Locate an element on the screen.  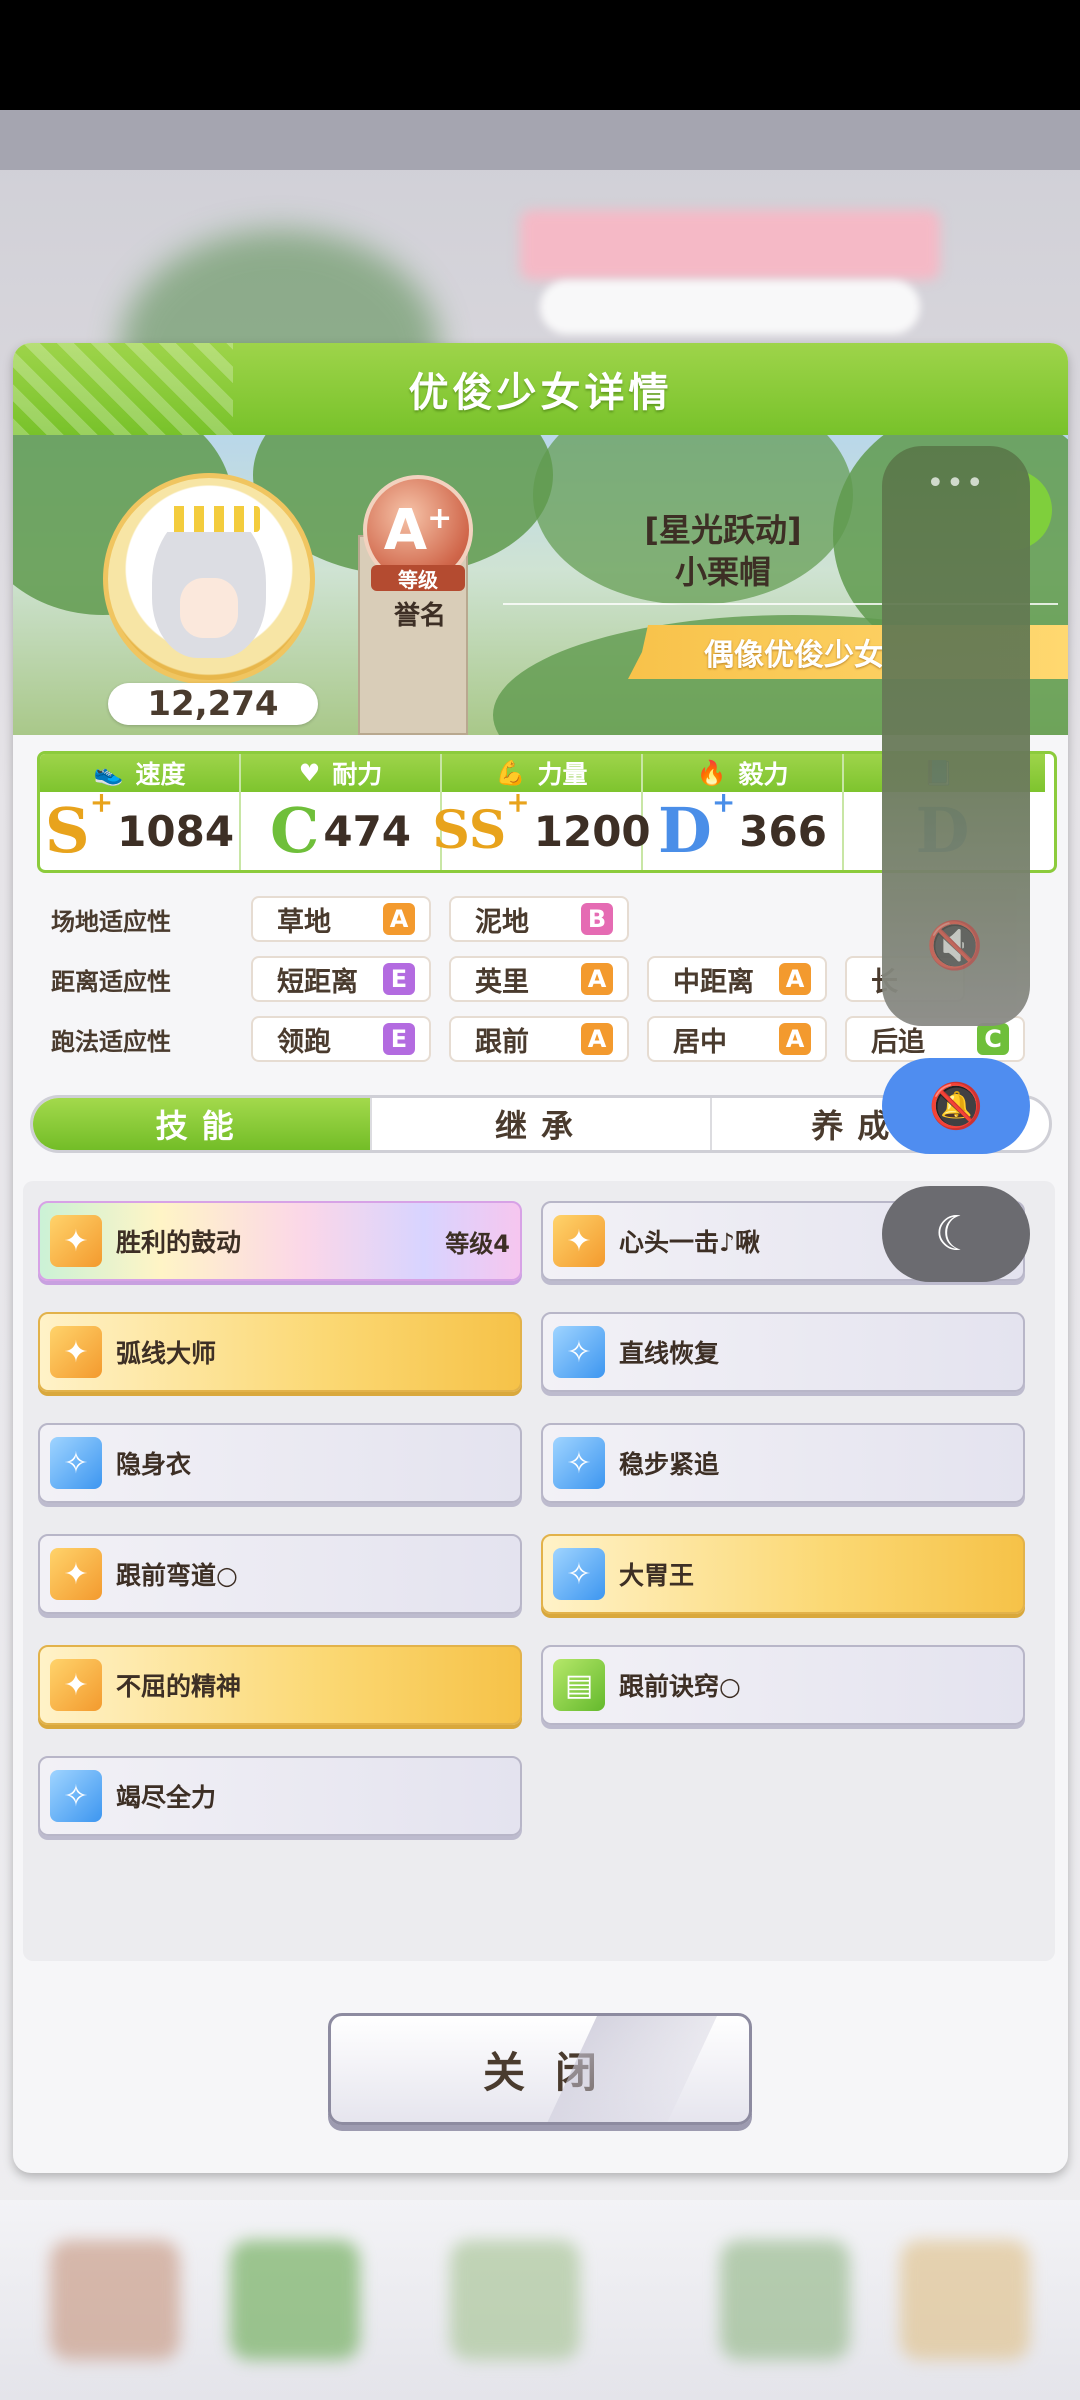
floating-side-panel: ••• 🔇 is located at coordinates (956, 736).